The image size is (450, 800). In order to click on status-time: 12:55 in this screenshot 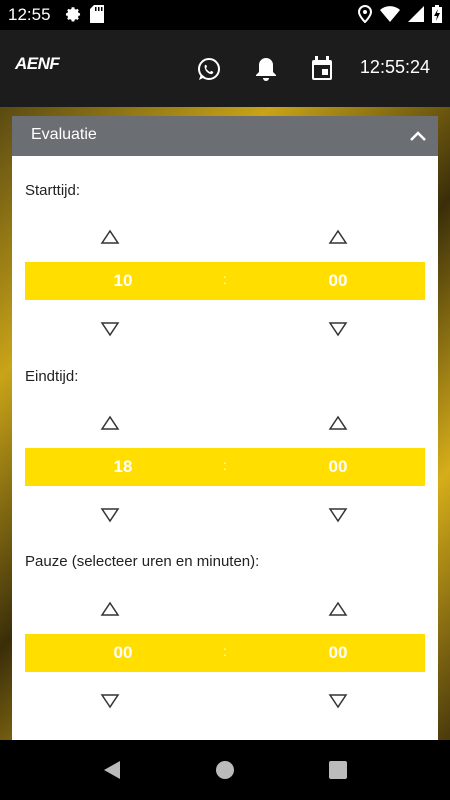, I will do `click(29, 14)`.